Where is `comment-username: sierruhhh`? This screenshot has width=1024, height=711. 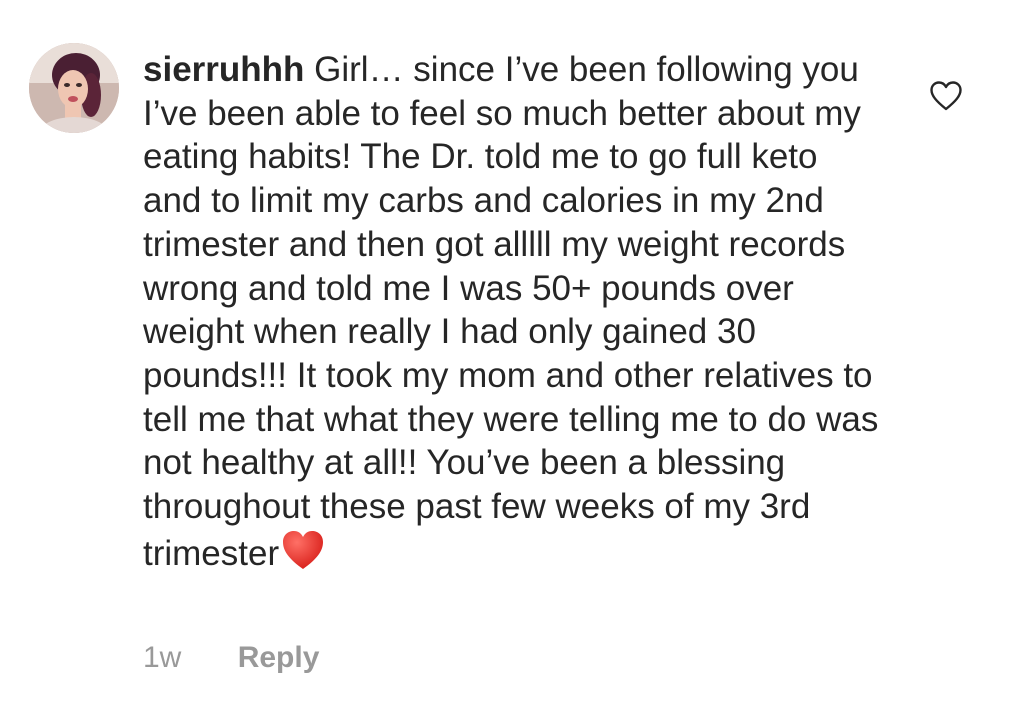 comment-username: sierruhhh is located at coordinates (223, 69).